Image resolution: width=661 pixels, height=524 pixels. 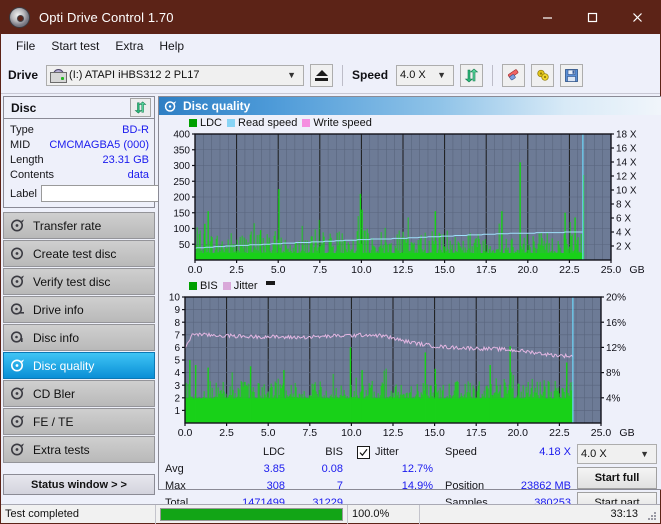 What do you see at coordinates (617, 478) in the screenshot?
I see `start-full-button: Start full` at bounding box center [617, 478].